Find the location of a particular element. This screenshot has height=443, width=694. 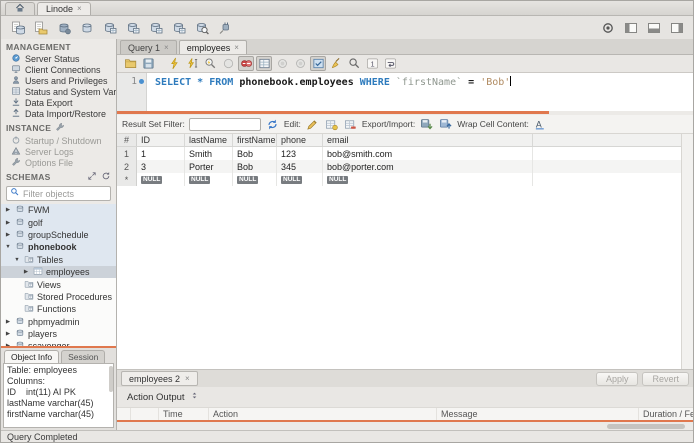

toggle-left-sidebar-icon is located at coordinates (630, 27).